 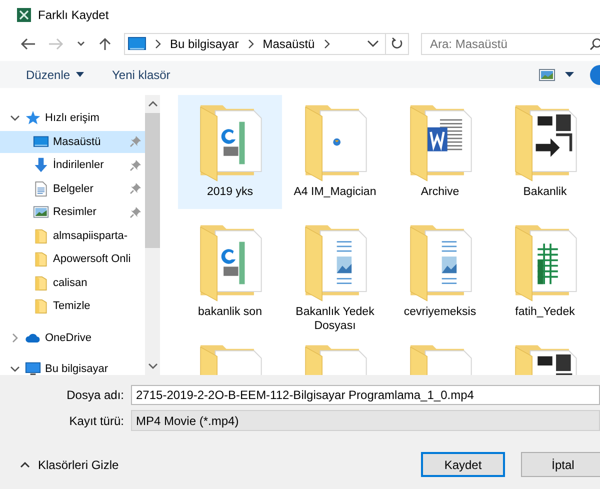 What do you see at coordinates (72, 141) in the screenshot?
I see `sidebar-item: Masaüstü` at bounding box center [72, 141].